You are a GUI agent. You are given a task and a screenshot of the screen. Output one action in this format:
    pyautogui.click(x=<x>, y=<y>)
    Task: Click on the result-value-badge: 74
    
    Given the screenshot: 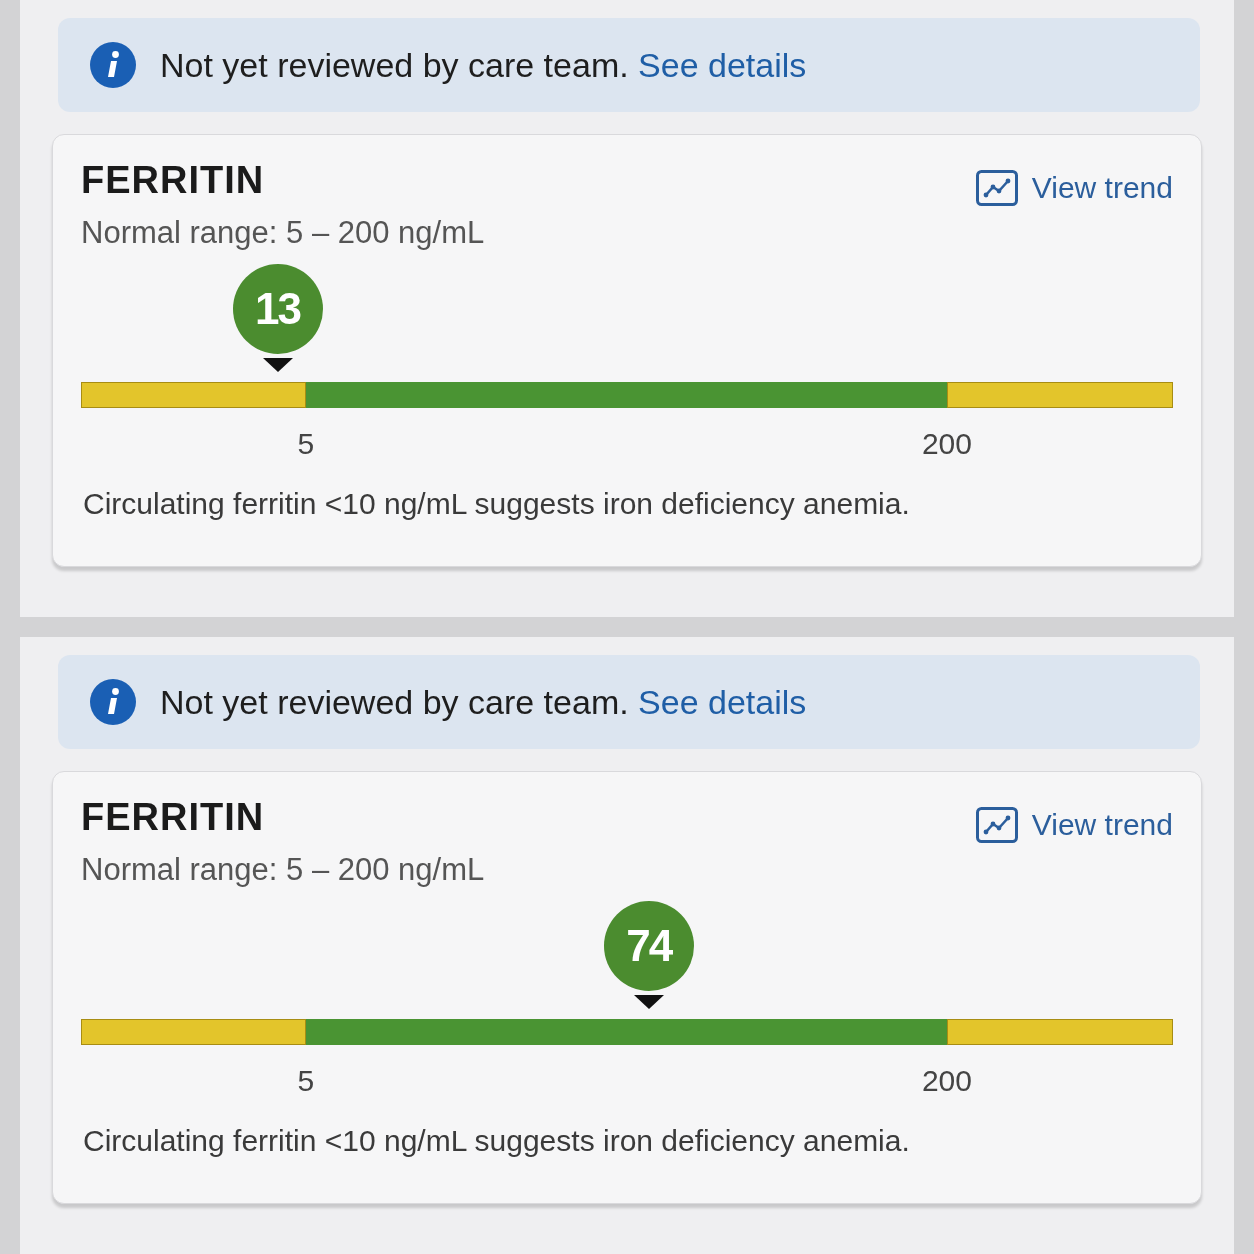 What is the action you would take?
    pyautogui.click(x=648, y=946)
    